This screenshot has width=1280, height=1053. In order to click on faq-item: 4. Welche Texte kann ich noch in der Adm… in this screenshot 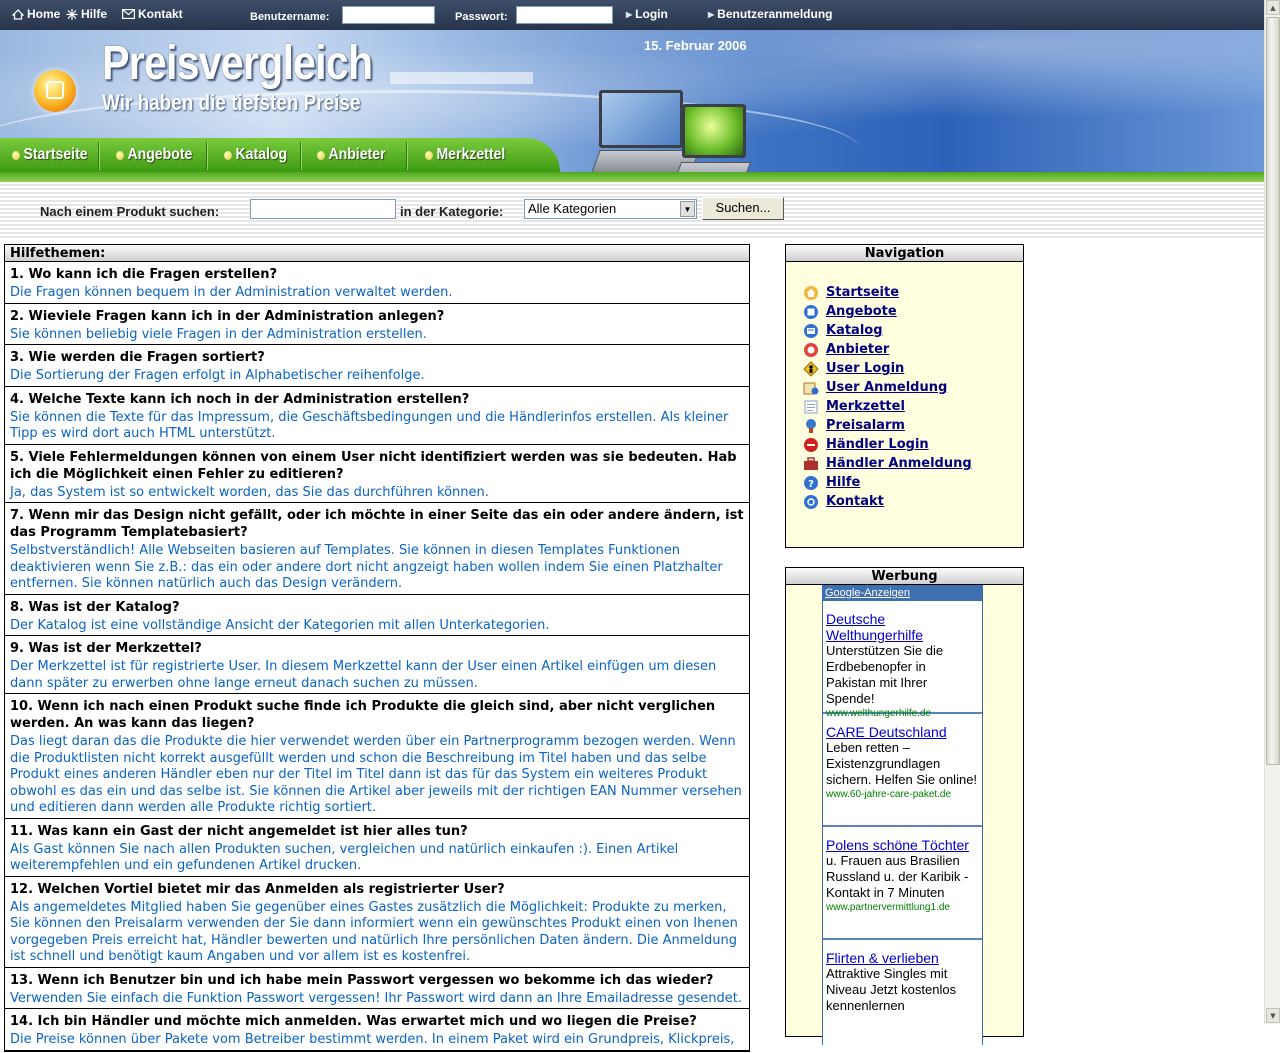, I will do `click(377, 416)`.